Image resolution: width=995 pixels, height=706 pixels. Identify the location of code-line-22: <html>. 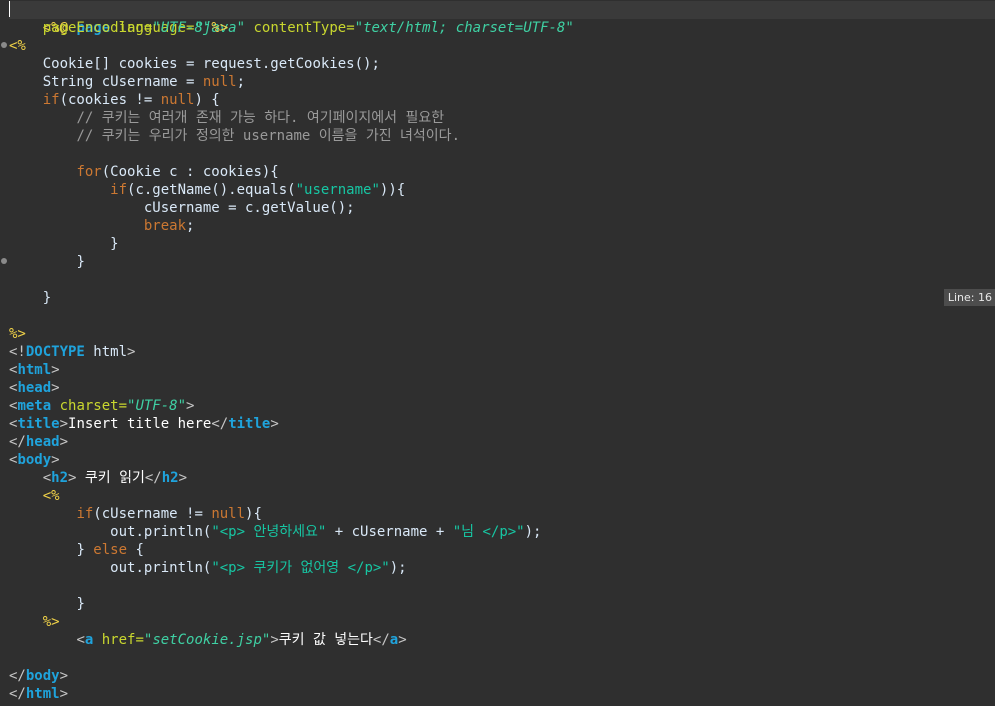
(34, 370).